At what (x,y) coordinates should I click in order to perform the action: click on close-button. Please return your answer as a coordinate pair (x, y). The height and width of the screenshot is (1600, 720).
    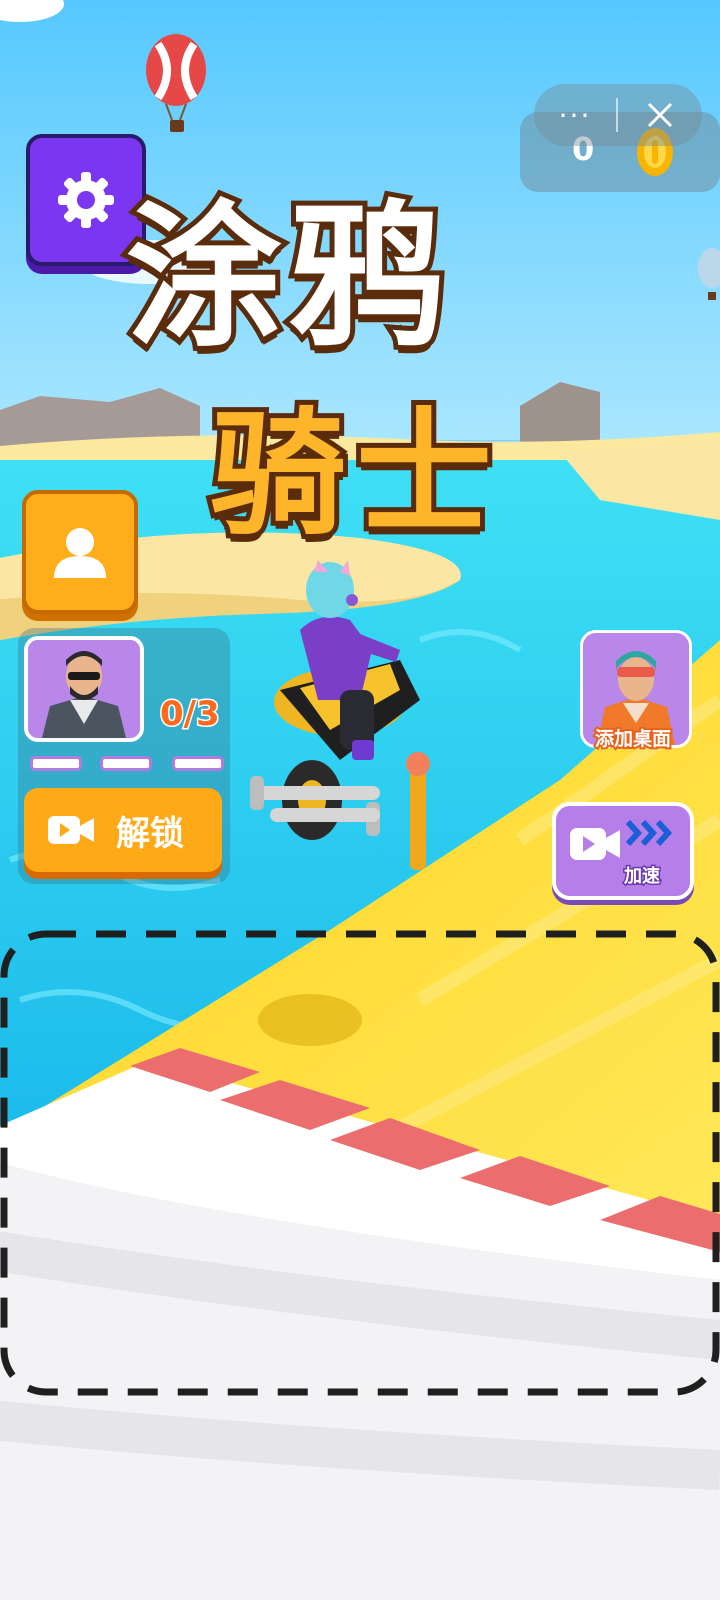
    Looking at the image, I should click on (660, 115).